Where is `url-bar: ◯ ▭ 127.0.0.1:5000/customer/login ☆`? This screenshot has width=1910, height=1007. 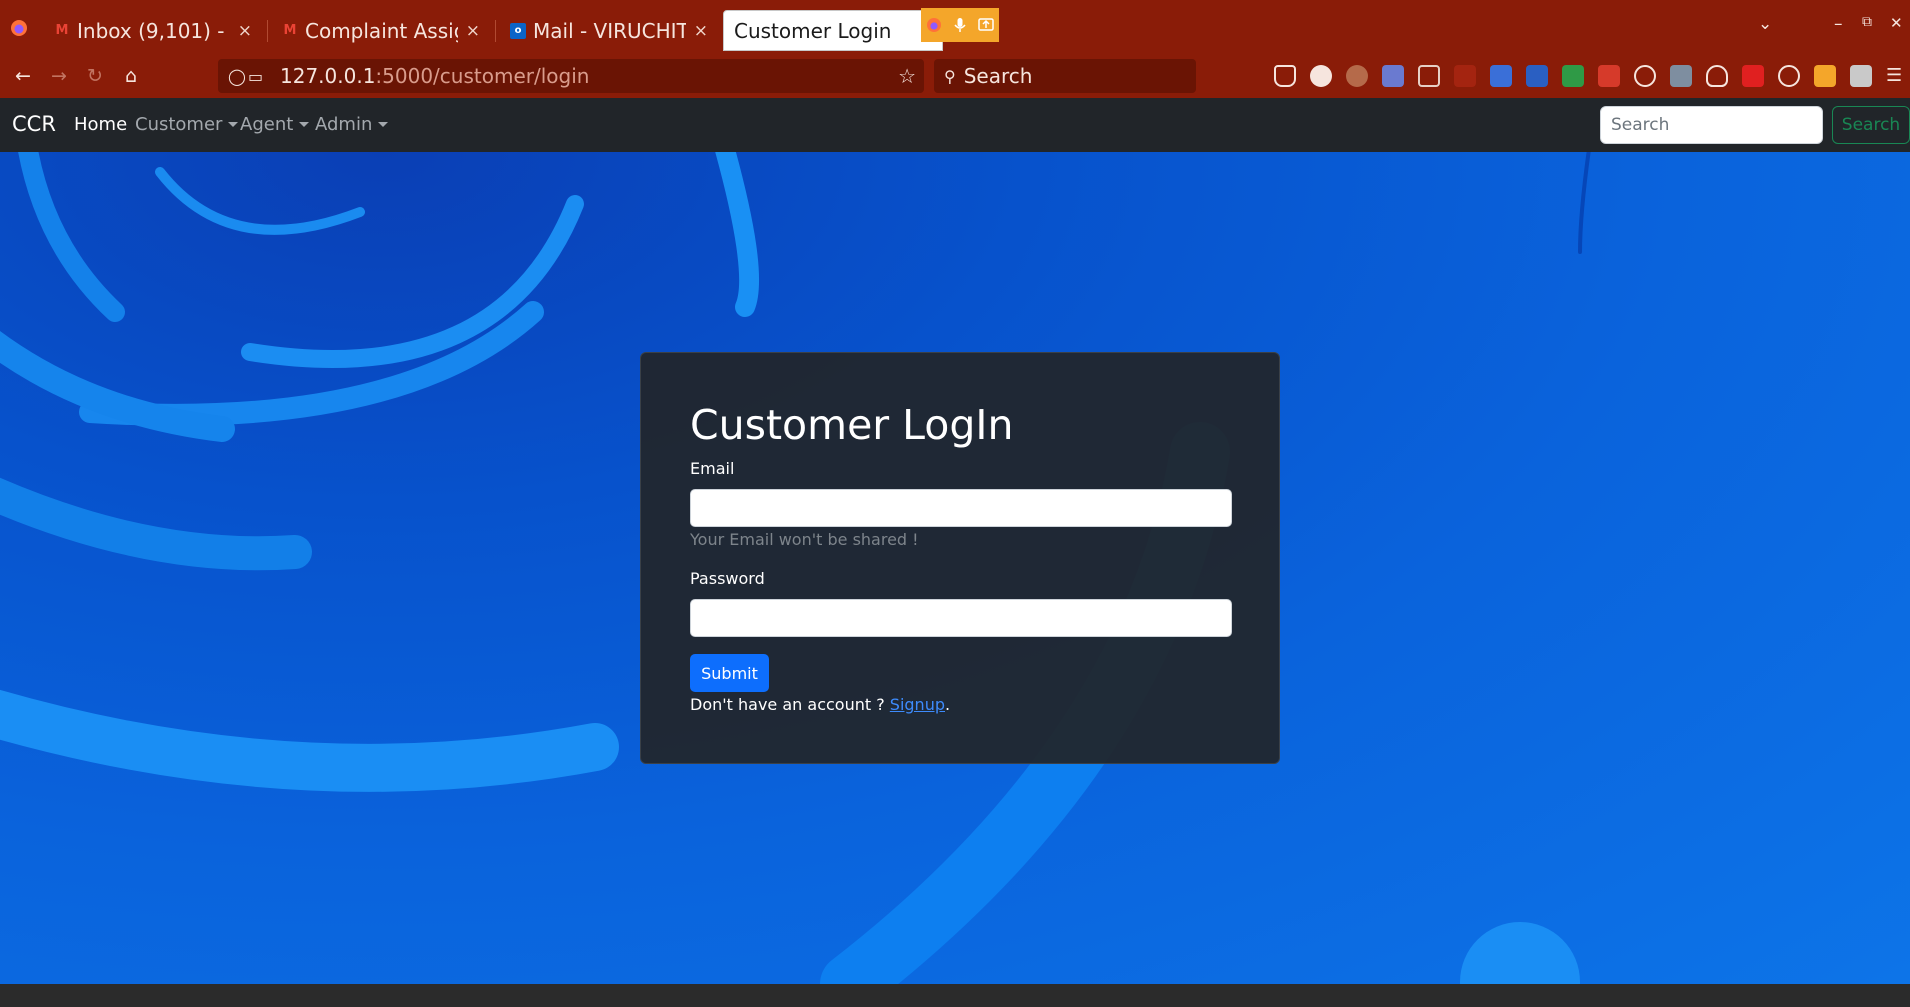 url-bar: ◯ ▭ 127.0.0.1:5000/customer/login ☆ is located at coordinates (571, 76).